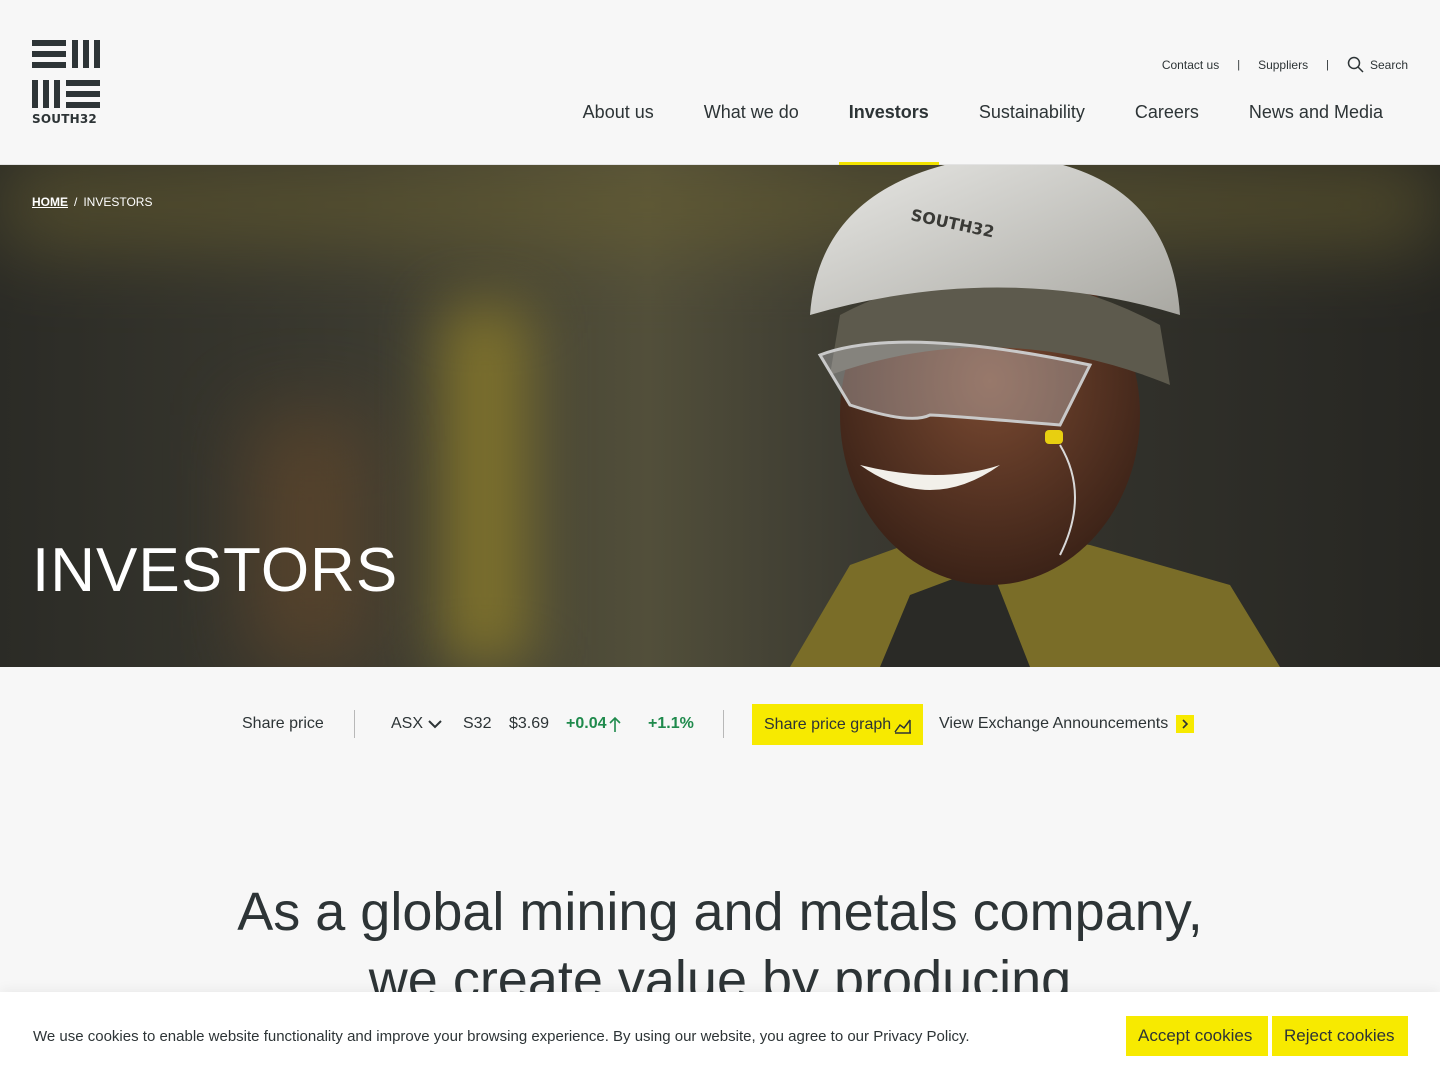  Describe the element at coordinates (671, 723) in the screenshot. I see `price-change-percent: +1.1%` at that location.